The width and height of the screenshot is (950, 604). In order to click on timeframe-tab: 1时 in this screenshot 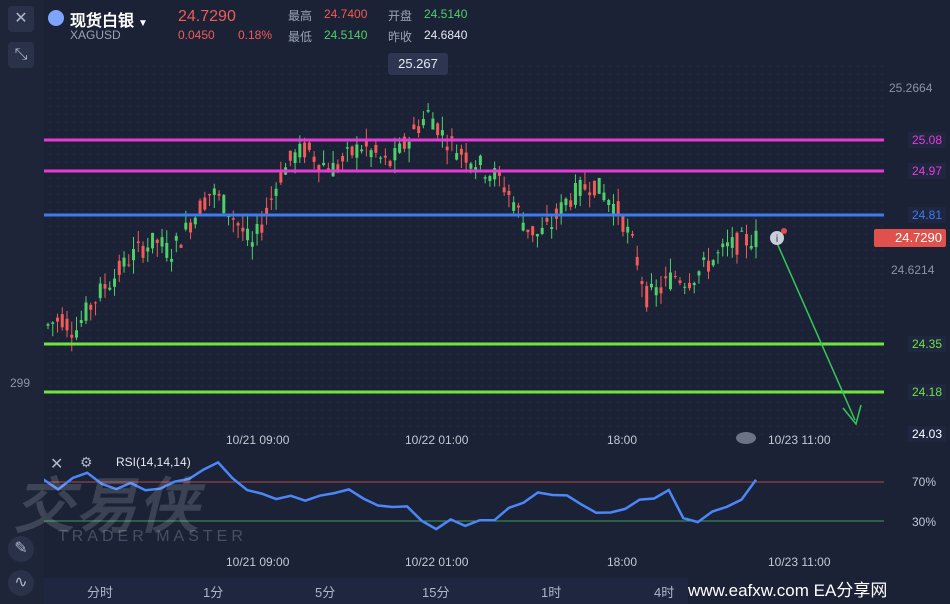, I will do `click(551, 591)`.